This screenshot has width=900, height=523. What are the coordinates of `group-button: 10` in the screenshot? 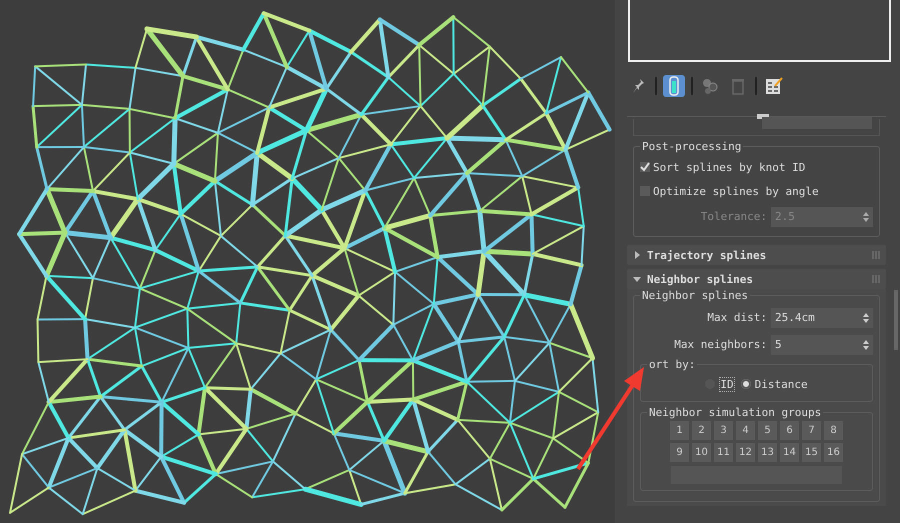 It's located at (701, 452).